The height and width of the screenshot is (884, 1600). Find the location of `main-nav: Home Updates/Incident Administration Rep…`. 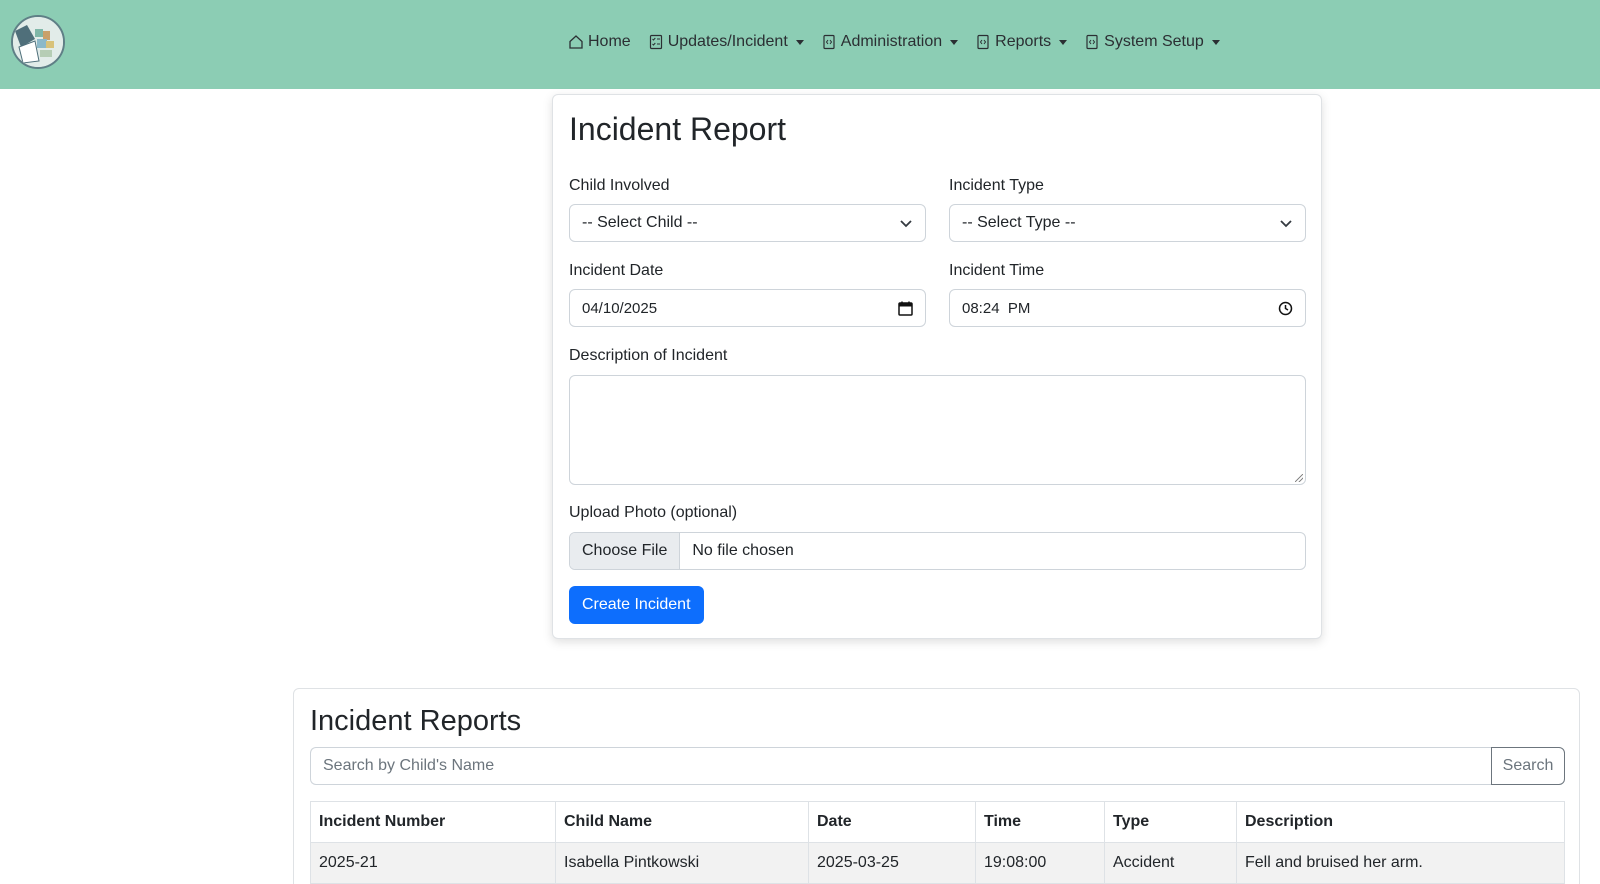

main-nav: Home Updates/Incident Administration Rep… is located at coordinates (902, 42).